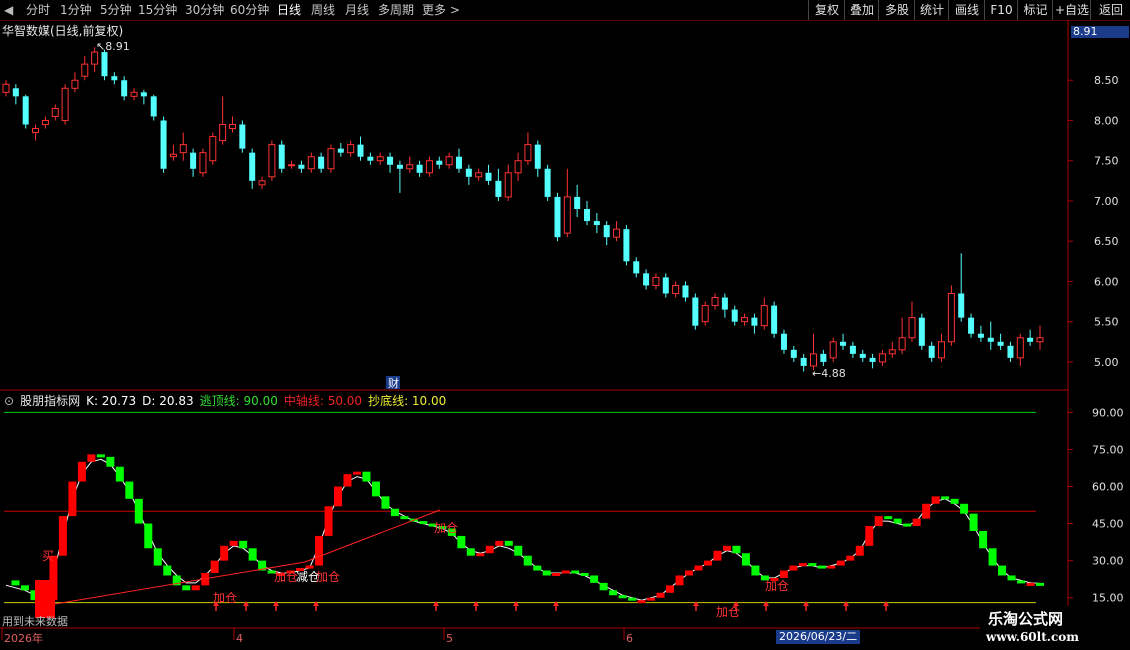 The height and width of the screenshot is (650, 1130). I want to click on indicator-tick-label: 90.00, so click(1108, 412).